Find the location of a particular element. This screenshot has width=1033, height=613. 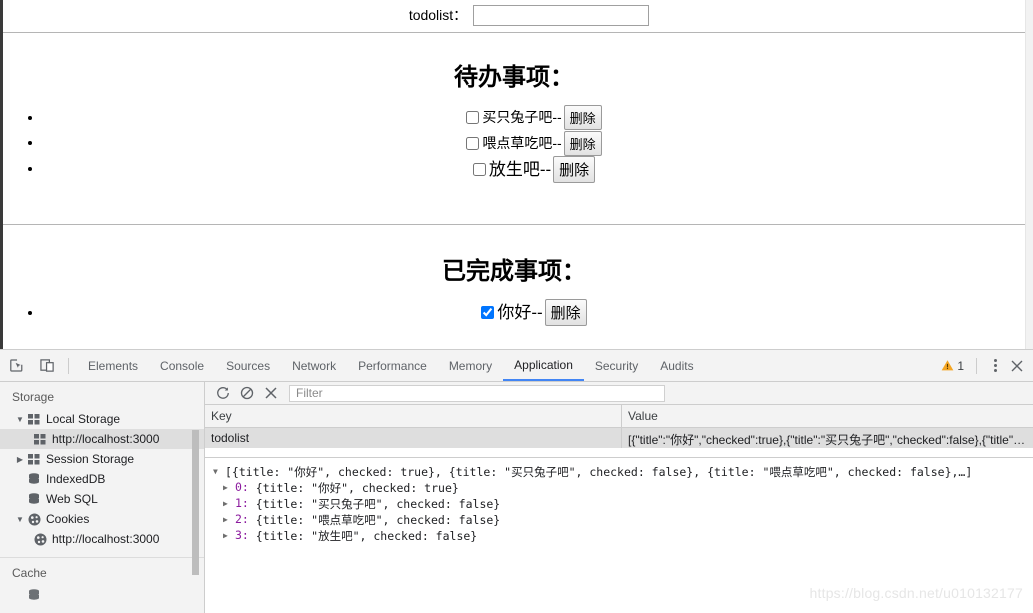

sidebar-item-indexeddb: IndexedDB is located at coordinates (102, 479).